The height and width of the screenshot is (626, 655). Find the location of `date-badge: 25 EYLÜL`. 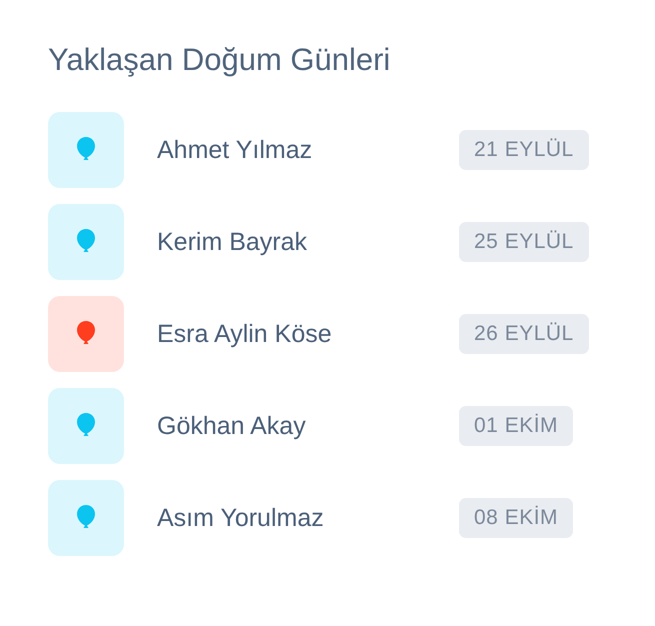

date-badge: 25 EYLÜL is located at coordinates (524, 242).